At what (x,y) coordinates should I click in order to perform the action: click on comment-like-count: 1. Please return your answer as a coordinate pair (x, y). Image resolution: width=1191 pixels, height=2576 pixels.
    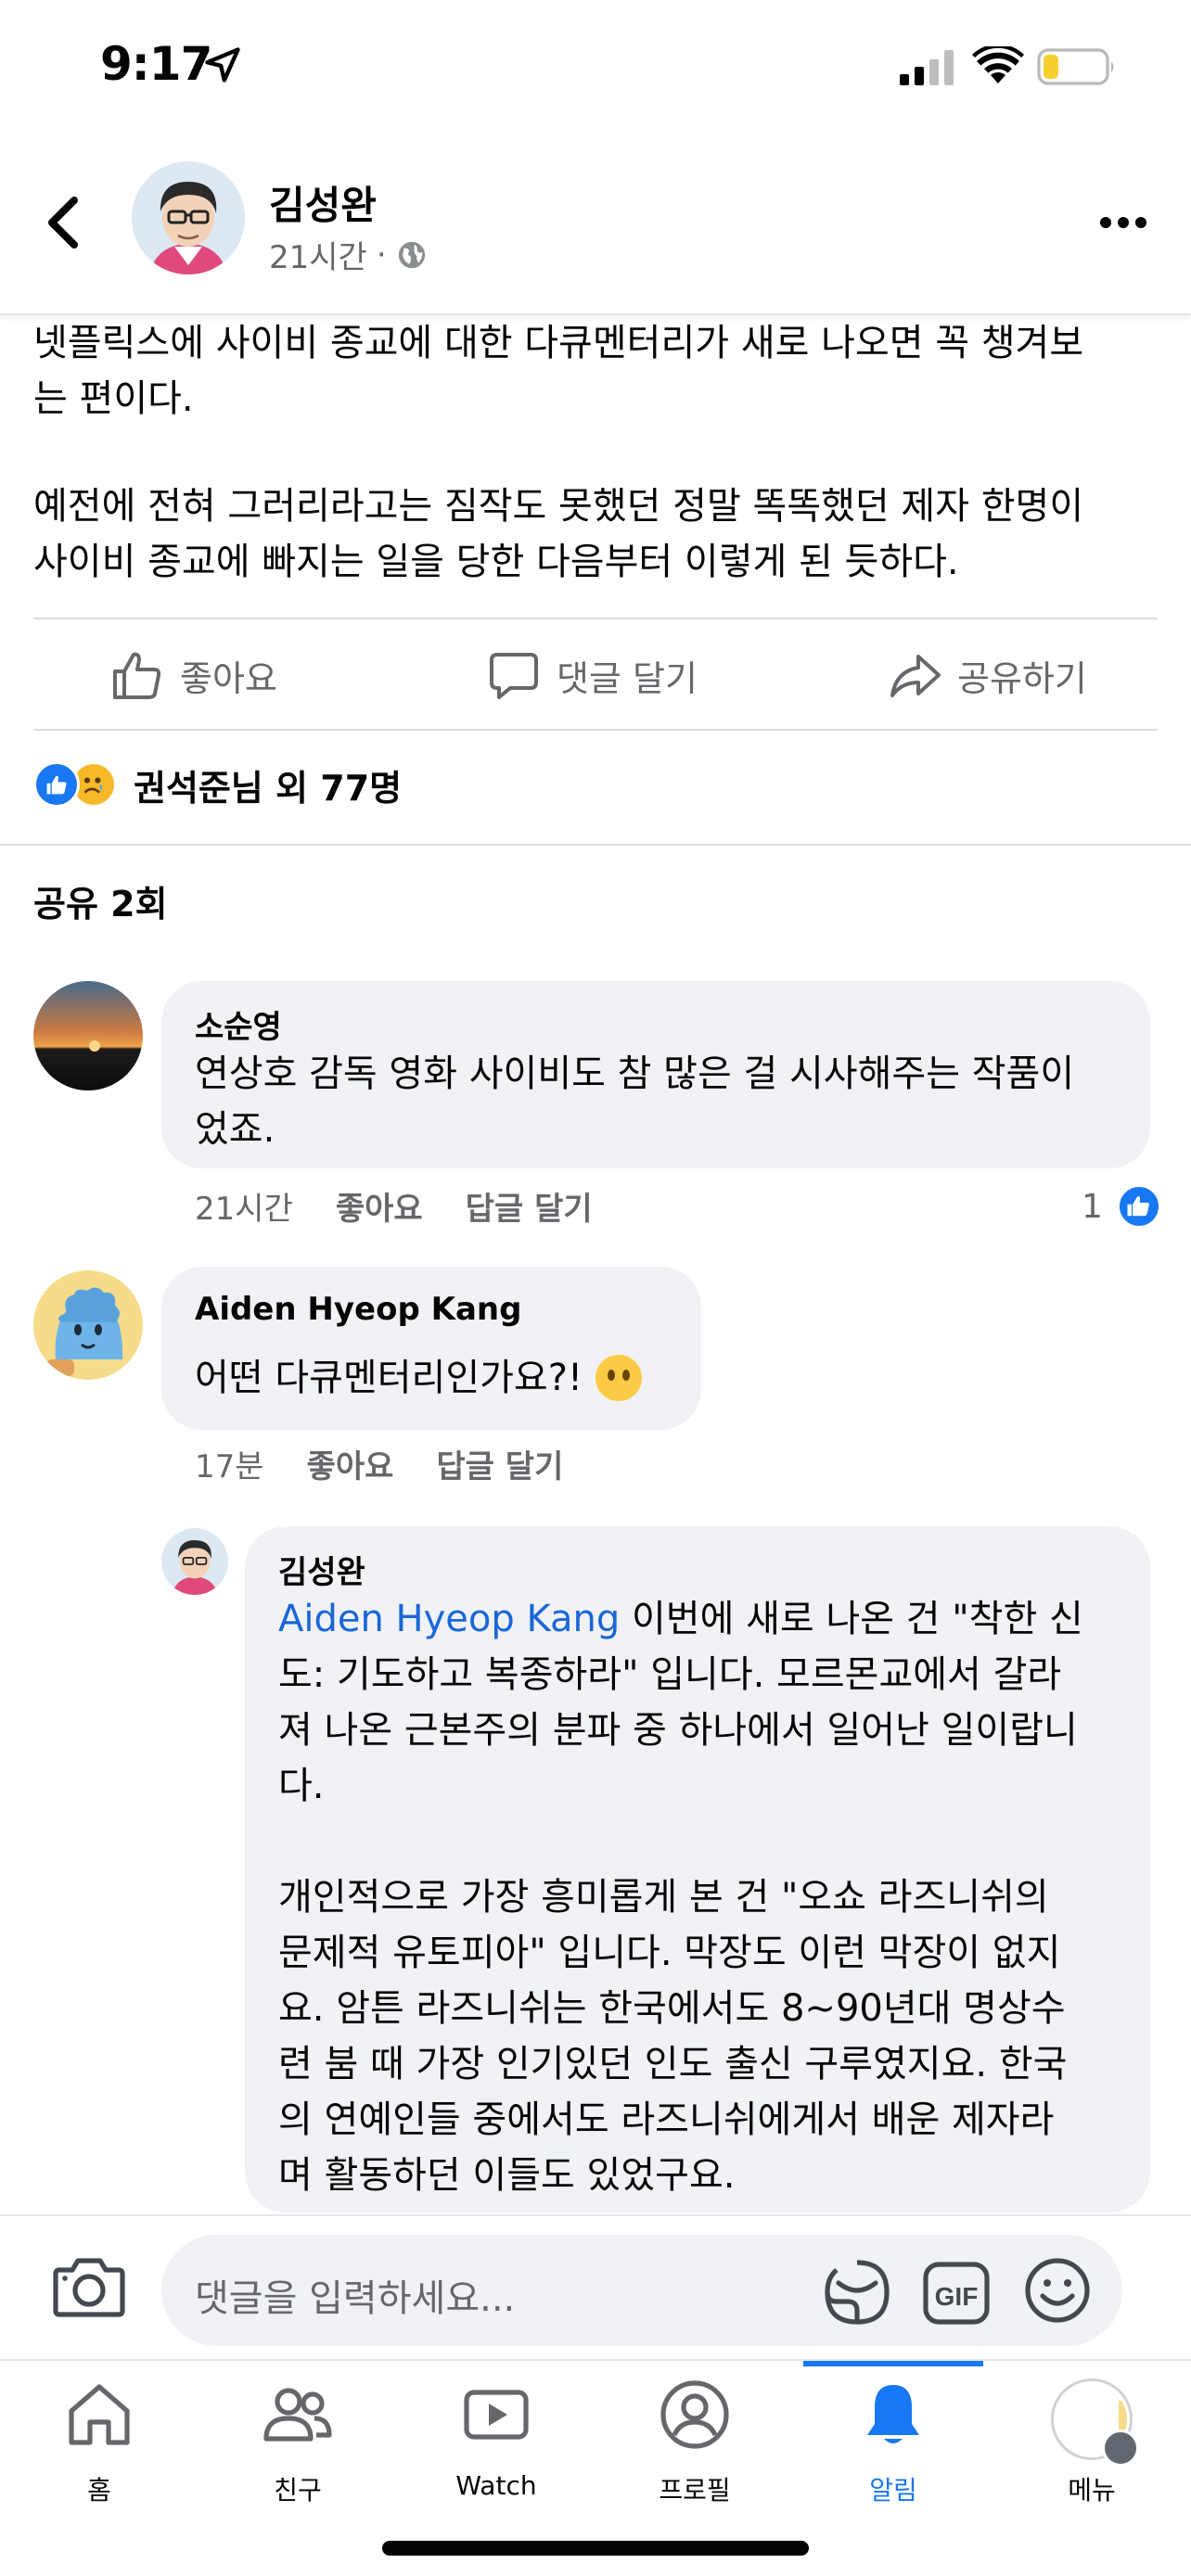
    Looking at the image, I should click on (1122, 1206).